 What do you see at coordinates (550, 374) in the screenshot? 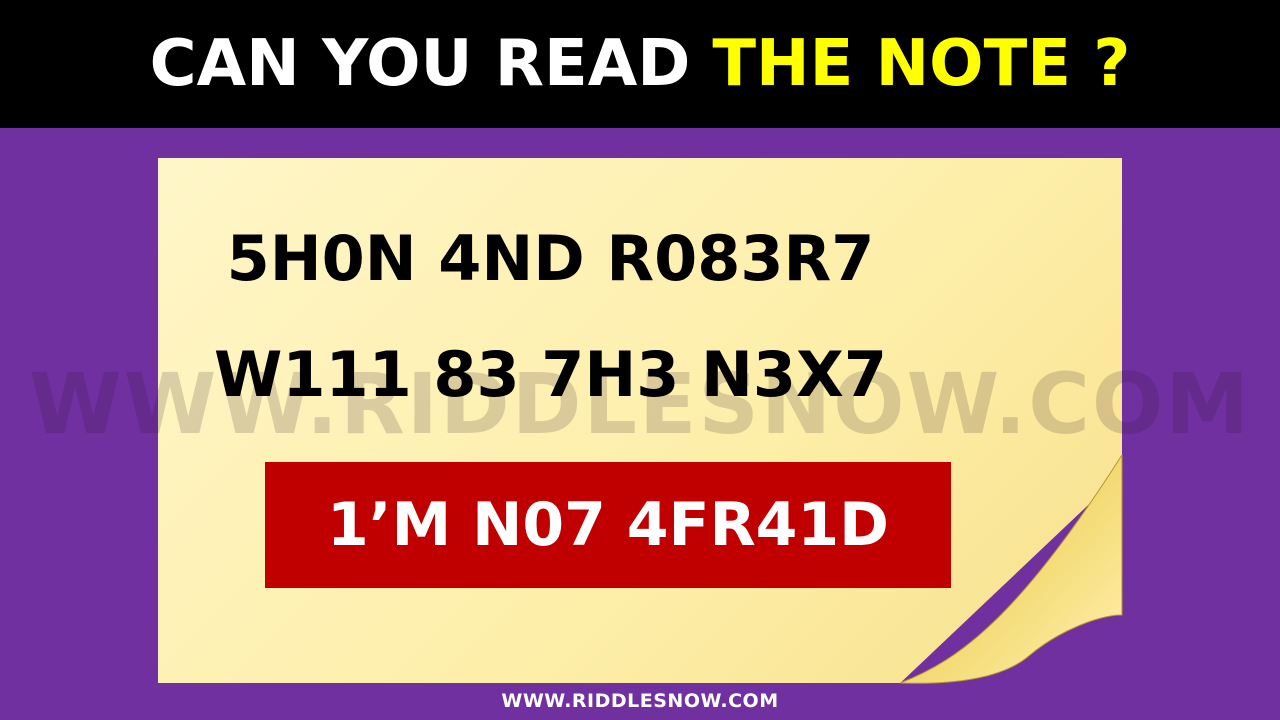
I see `note-line-2: W111 83 7H3 N3X7` at bounding box center [550, 374].